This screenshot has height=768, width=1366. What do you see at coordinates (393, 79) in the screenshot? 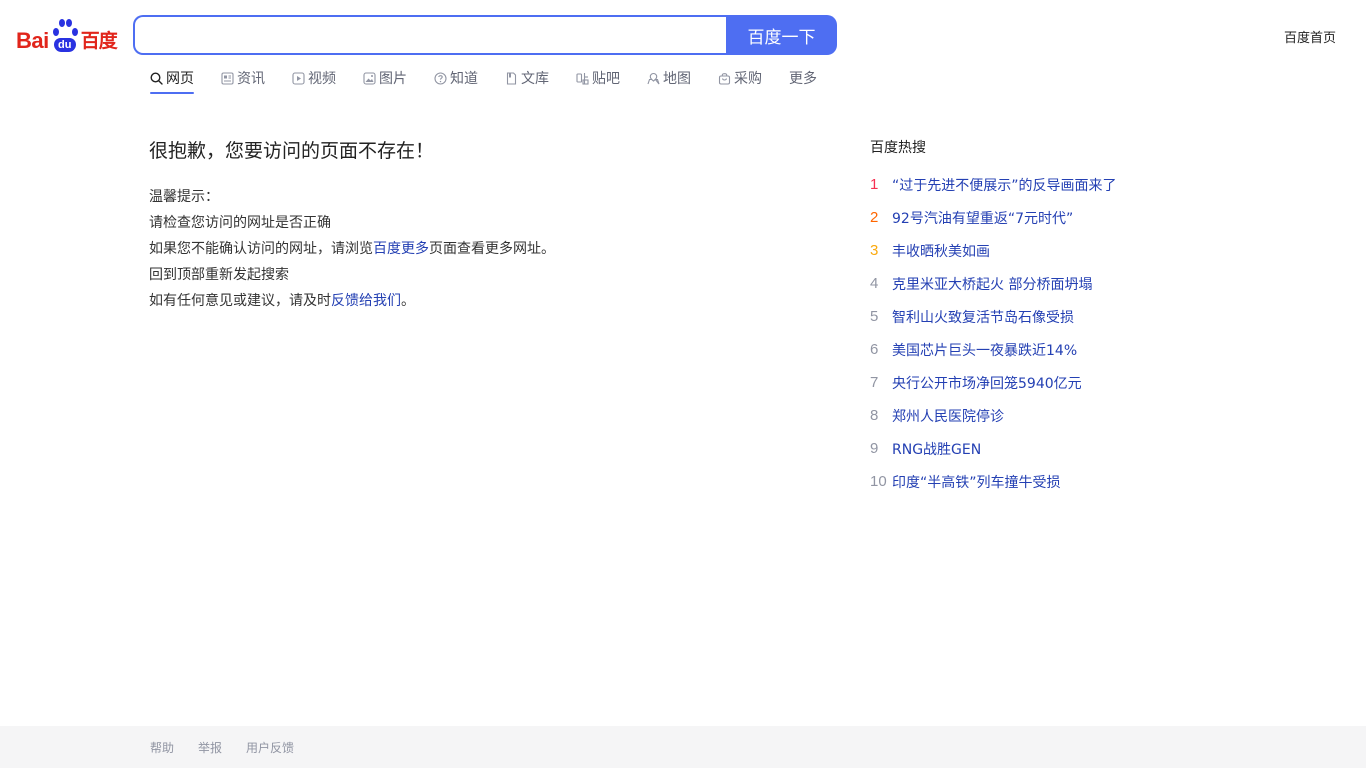
I see `tab-label: 图片` at bounding box center [393, 79].